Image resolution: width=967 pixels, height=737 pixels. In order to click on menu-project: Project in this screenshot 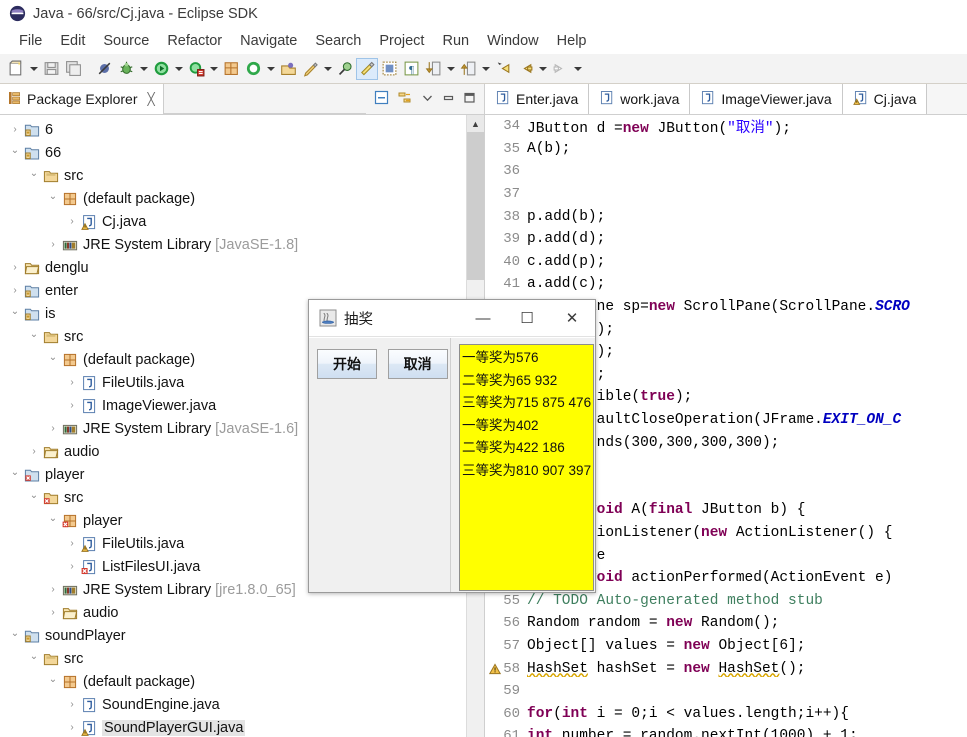, I will do `click(401, 41)`.